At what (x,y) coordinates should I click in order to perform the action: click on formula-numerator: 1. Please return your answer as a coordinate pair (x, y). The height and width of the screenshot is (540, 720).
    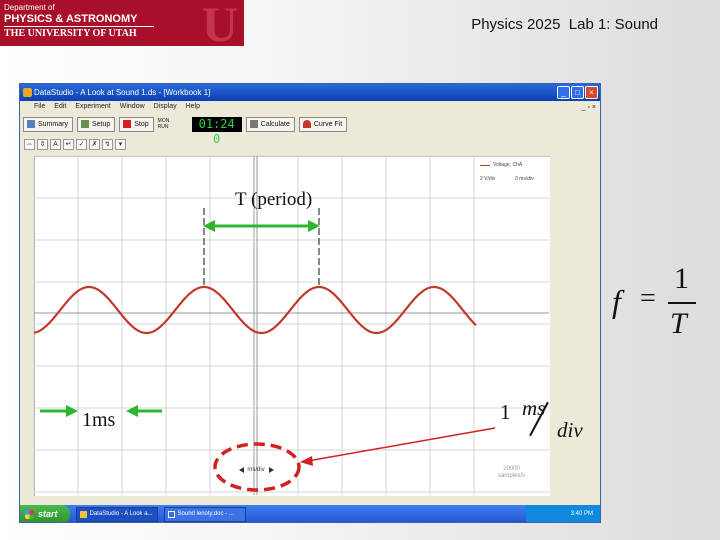
    Looking at the image, I should click on (681, 278).